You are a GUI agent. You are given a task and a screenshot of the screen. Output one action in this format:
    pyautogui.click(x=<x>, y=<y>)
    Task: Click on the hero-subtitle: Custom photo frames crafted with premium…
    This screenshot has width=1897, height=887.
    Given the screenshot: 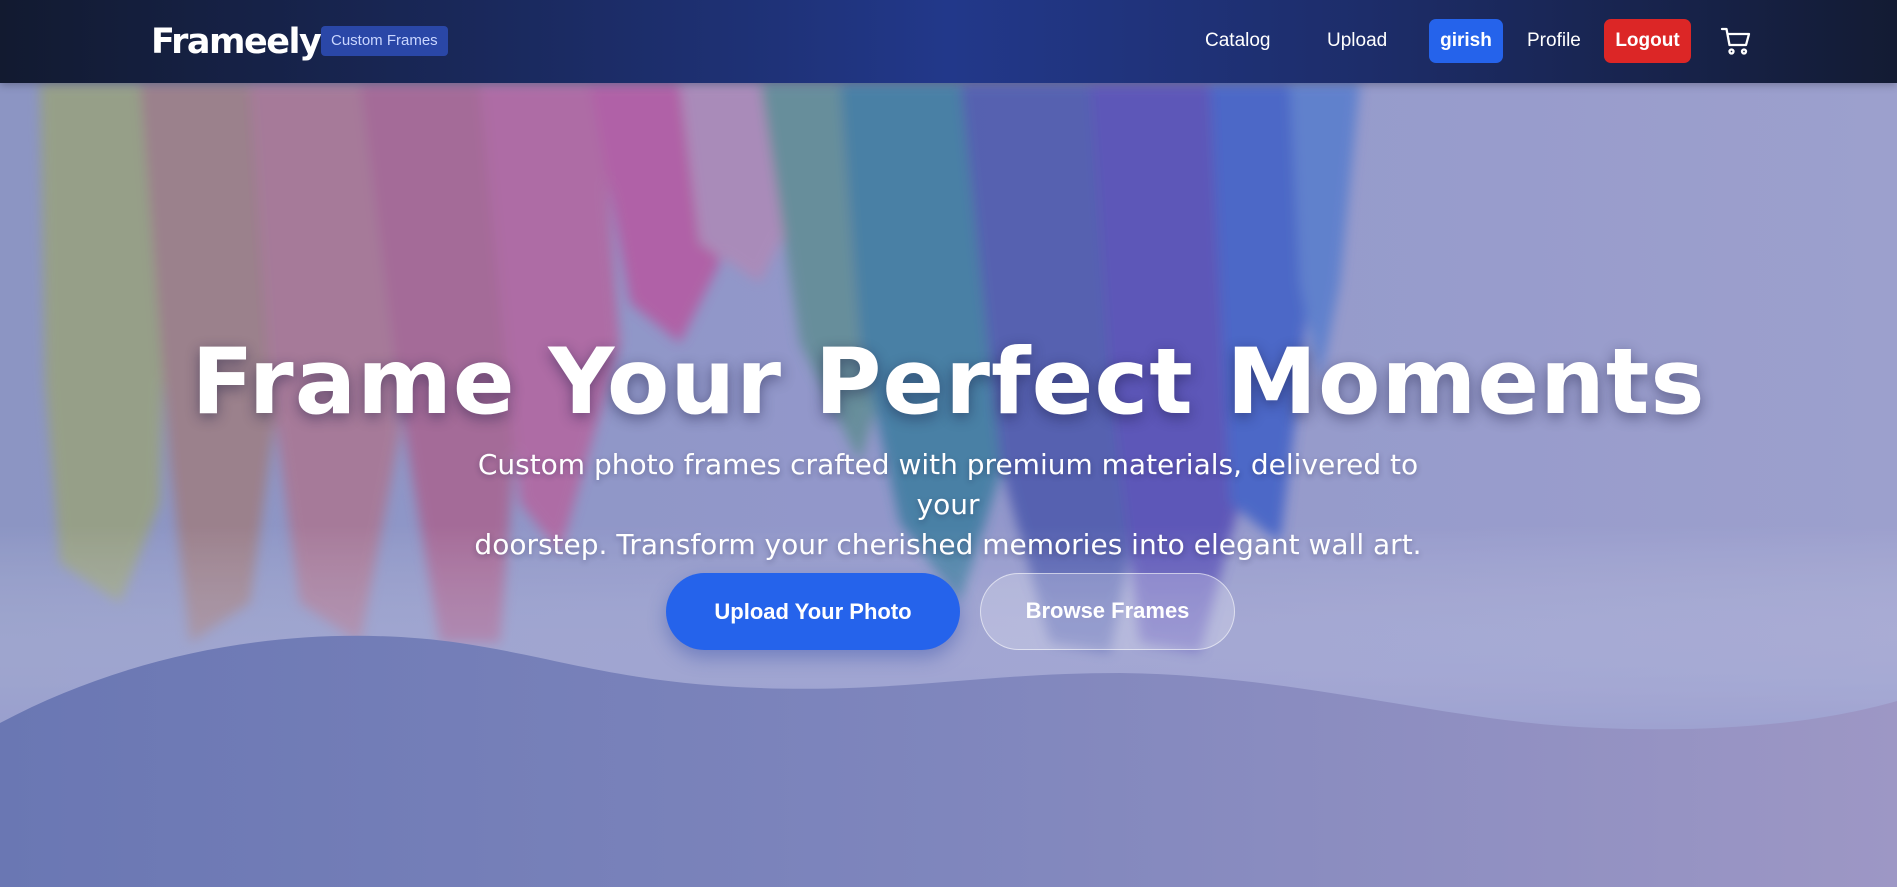 What is the action you would take?
    pyautogui.click(x=948, y=505)
    